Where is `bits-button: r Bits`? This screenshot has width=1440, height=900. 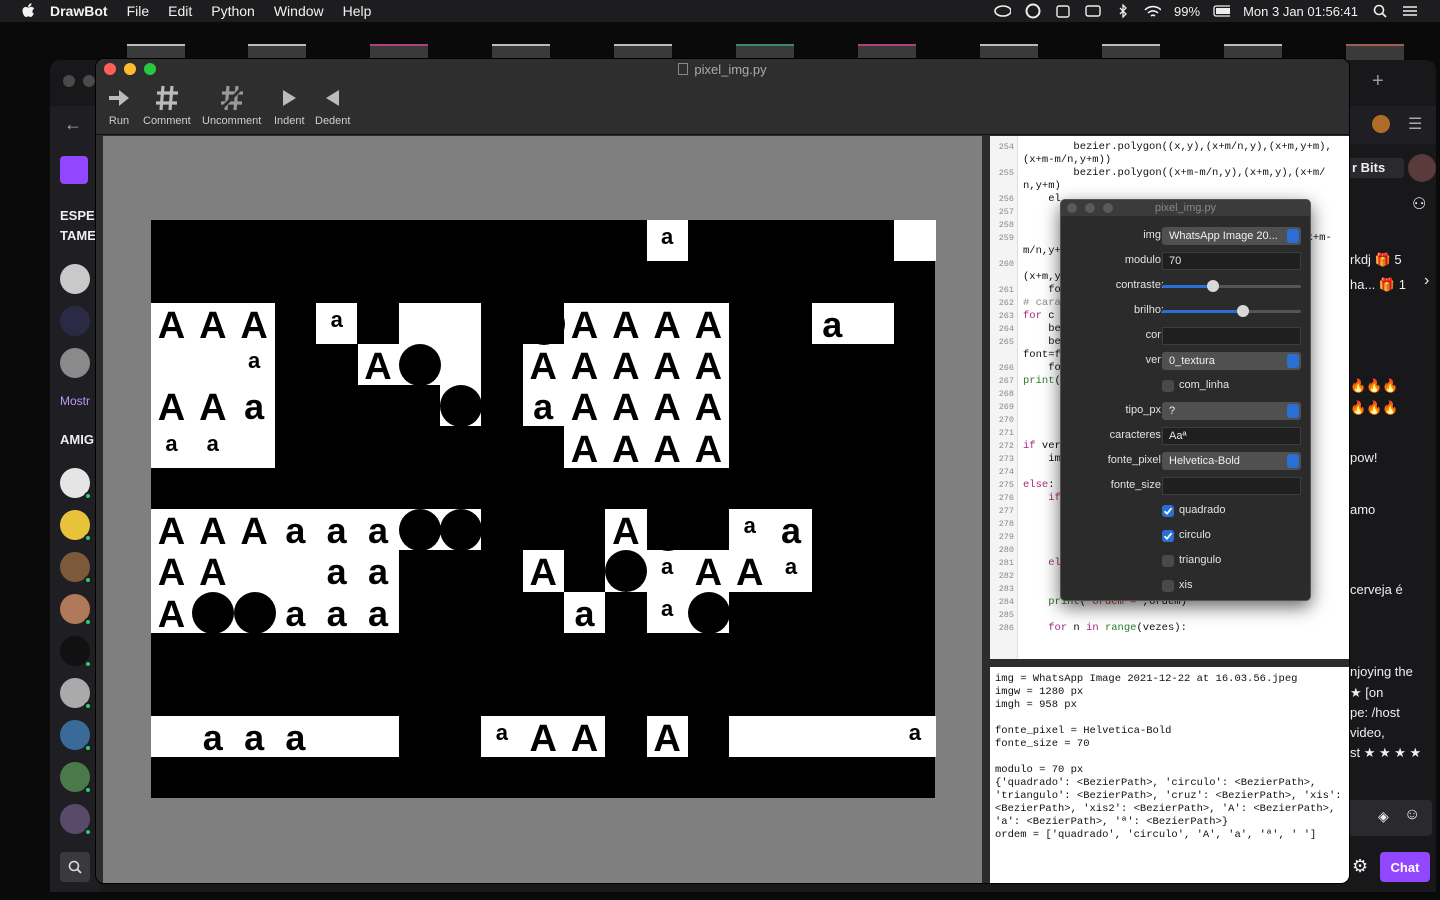 bits-button: r Bits is located at coordinates (1376, 168).